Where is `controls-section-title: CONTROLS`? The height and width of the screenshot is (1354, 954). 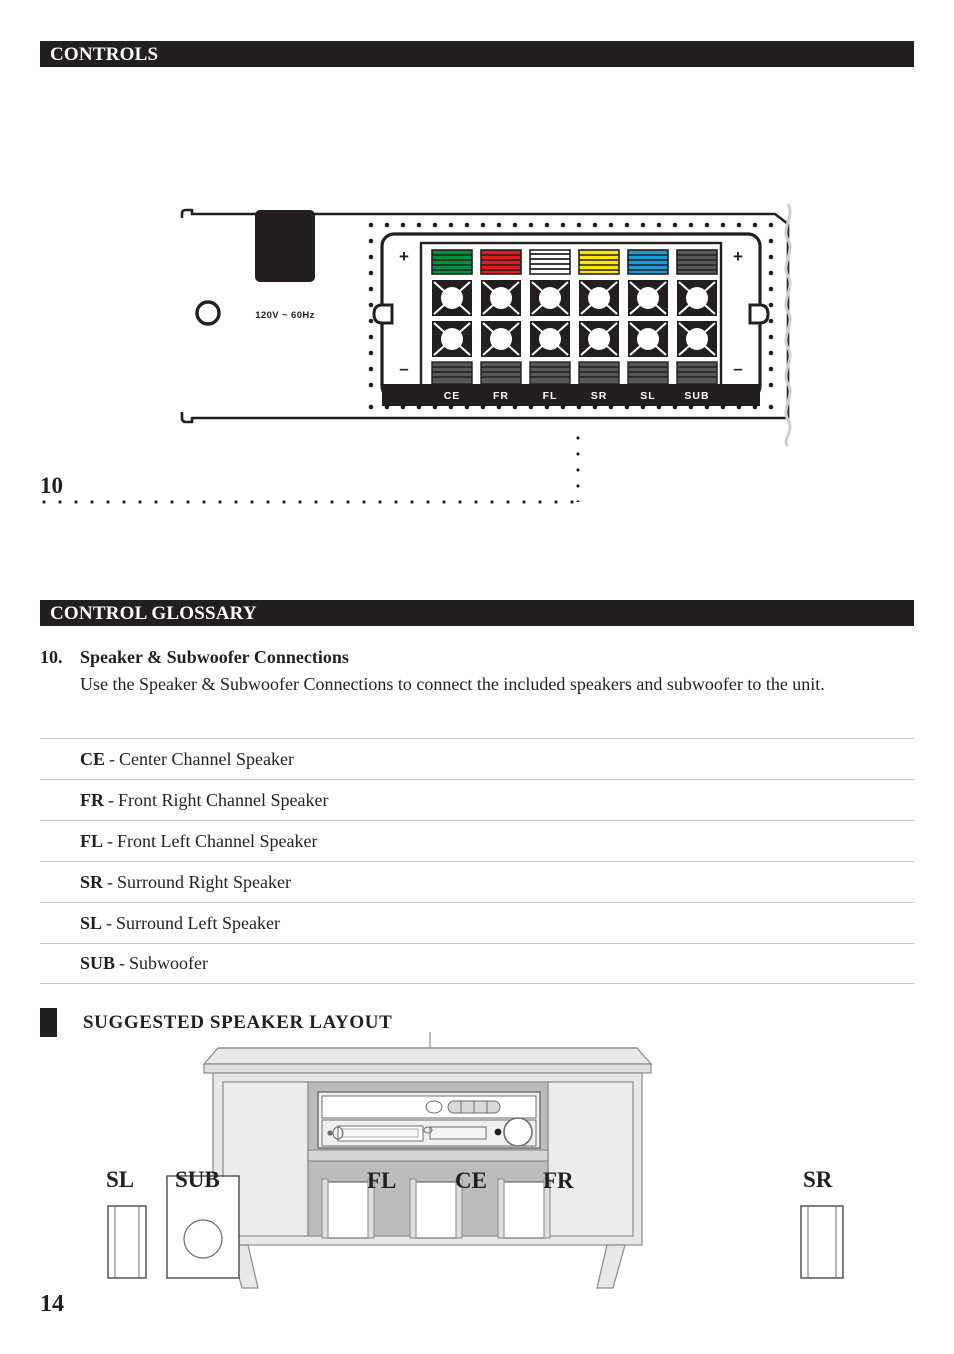 controls-section-title: CONTROLS is located at coordinates (104, 54).